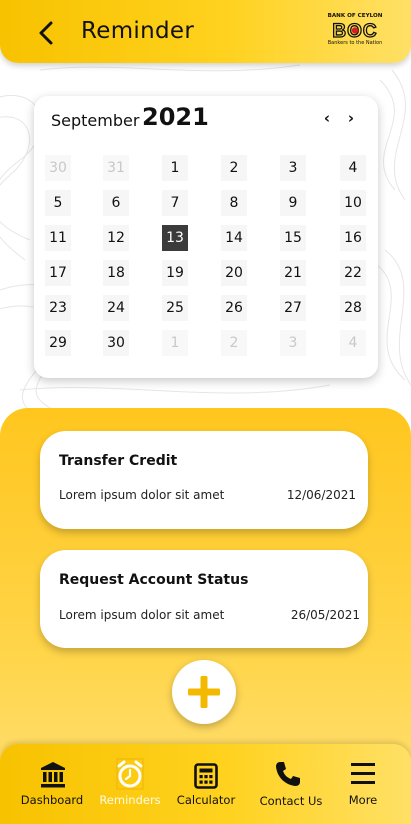  Describe the element at coordinates (363, 773) in the screenshot. I see `menu-icon` at that location.